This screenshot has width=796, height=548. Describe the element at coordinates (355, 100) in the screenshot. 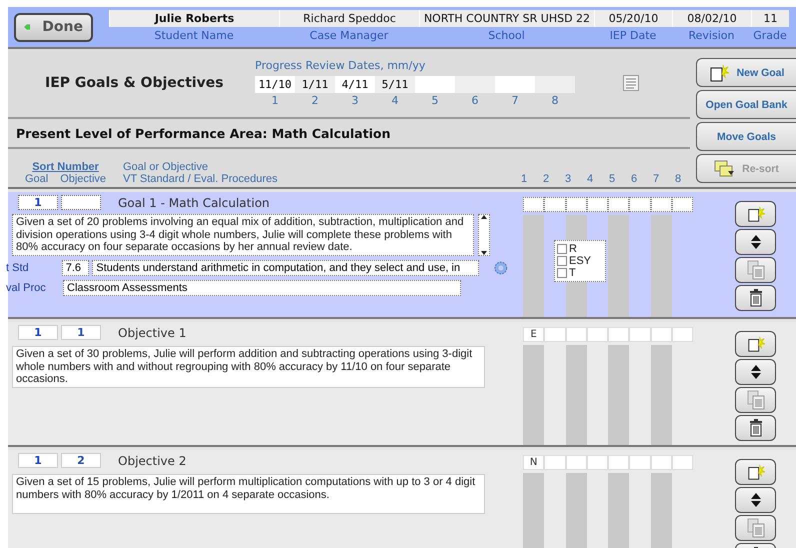

I see `date-number: 3` at that location.